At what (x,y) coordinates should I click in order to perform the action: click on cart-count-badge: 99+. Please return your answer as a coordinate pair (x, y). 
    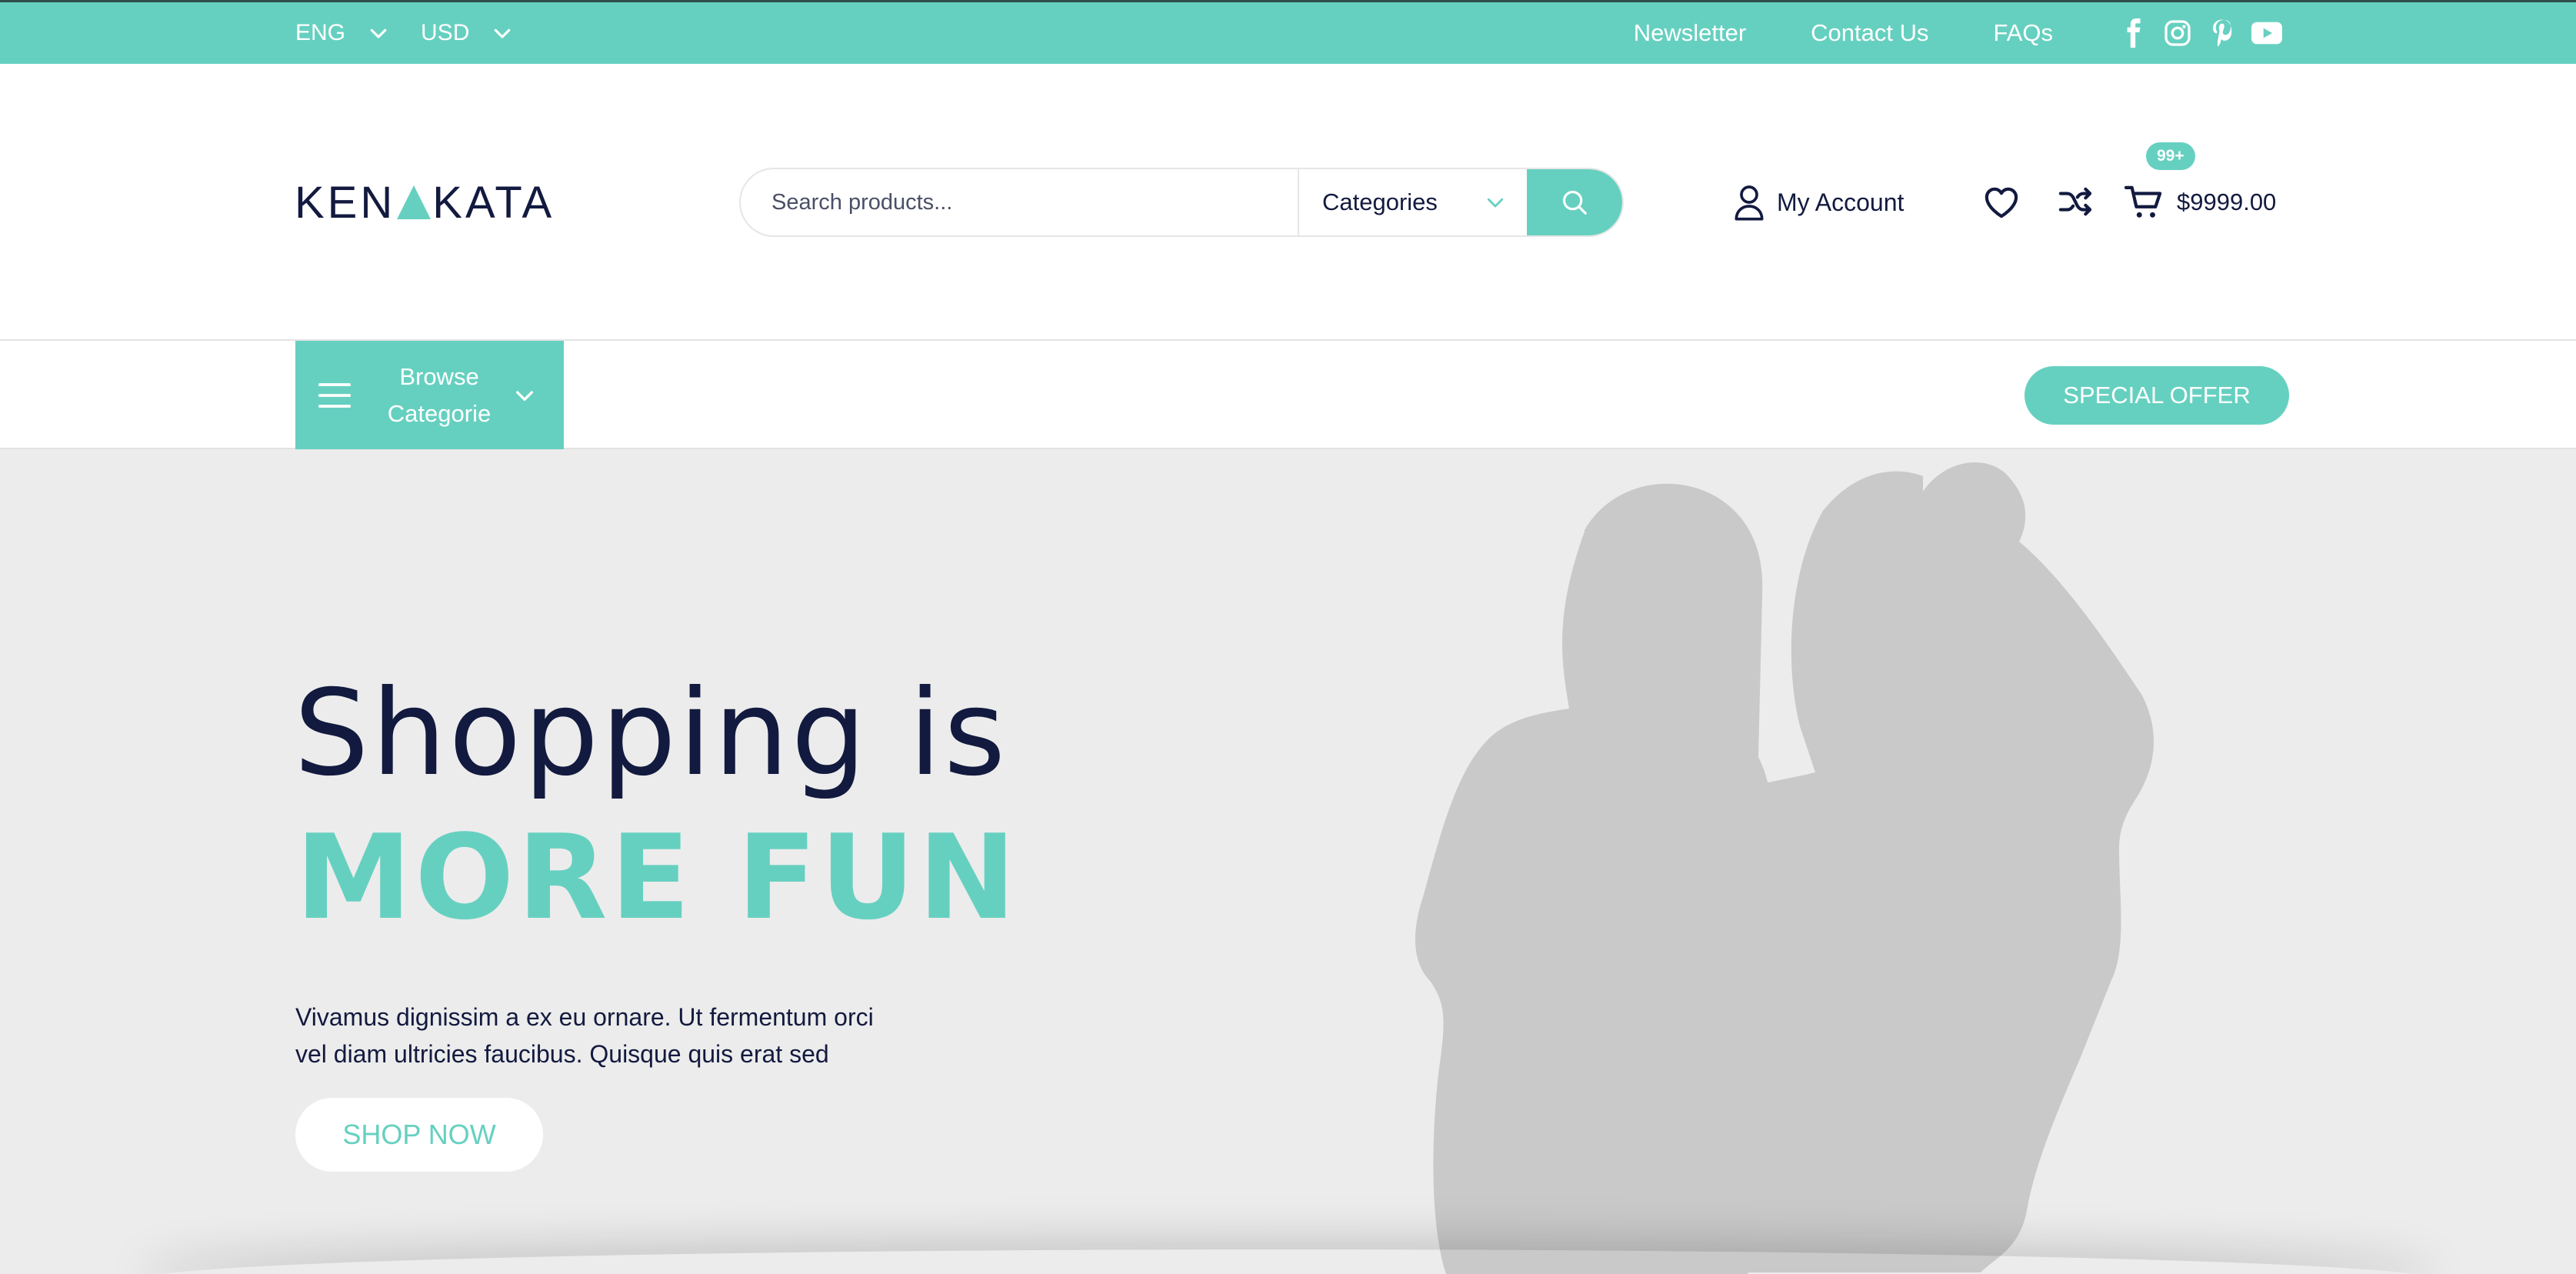
    Looking at the image, I should click on (2170, 156).